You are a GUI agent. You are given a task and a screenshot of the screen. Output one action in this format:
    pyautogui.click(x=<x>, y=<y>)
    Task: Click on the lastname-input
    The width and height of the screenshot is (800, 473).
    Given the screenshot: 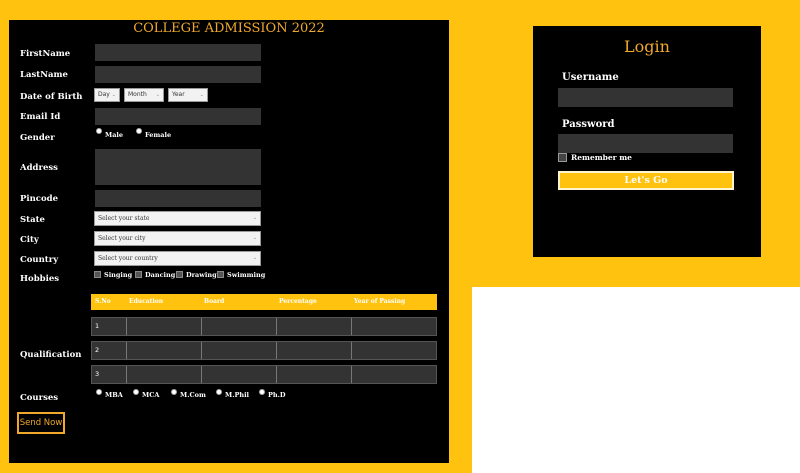 What is the action you would take?
    pyautogui.click(x=178, y=74)
    